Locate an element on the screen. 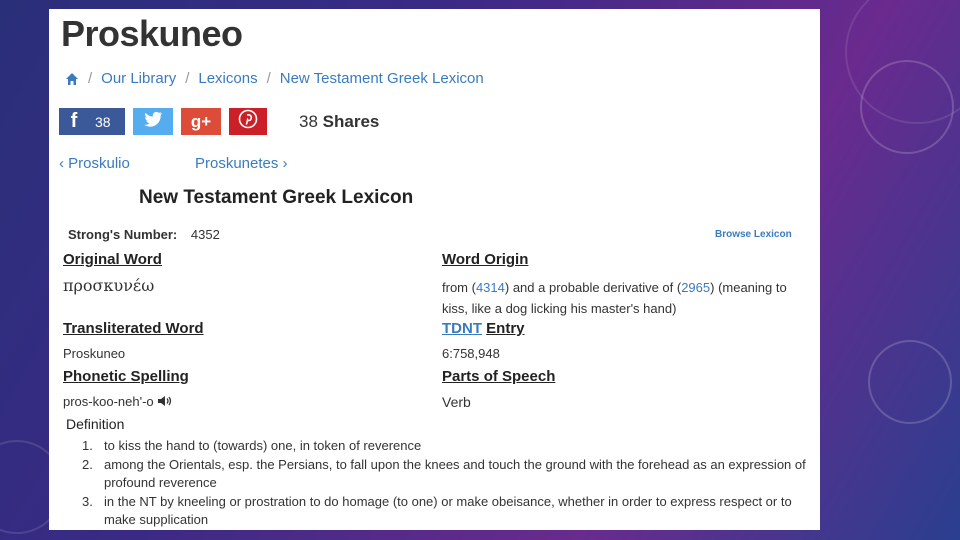 This screenshot has height=540, width=960. breadcrumb-nt-greek-lexicon: New Testament Greek Lexicon is located at coordinates (382, 78).